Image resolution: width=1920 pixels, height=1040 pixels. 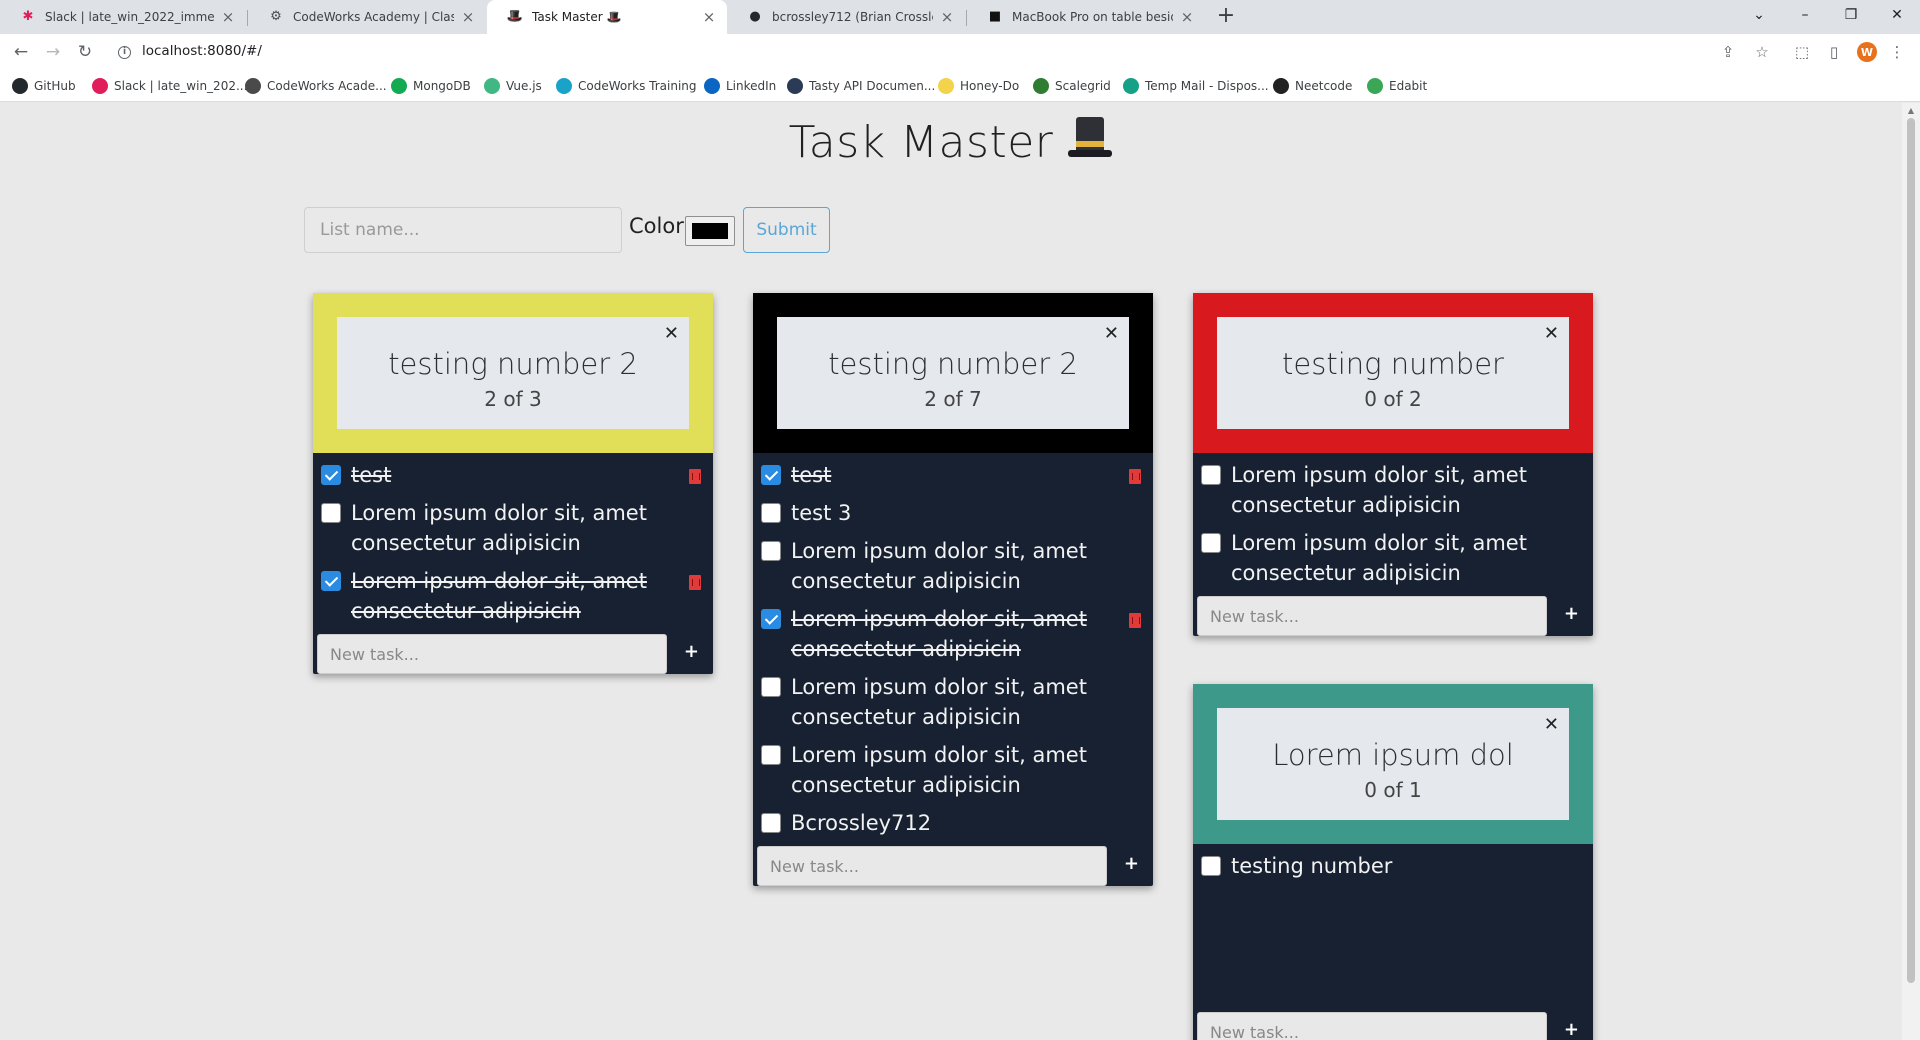 I want to click on forward-arrow-icon: →, so click(x=53, y=52).